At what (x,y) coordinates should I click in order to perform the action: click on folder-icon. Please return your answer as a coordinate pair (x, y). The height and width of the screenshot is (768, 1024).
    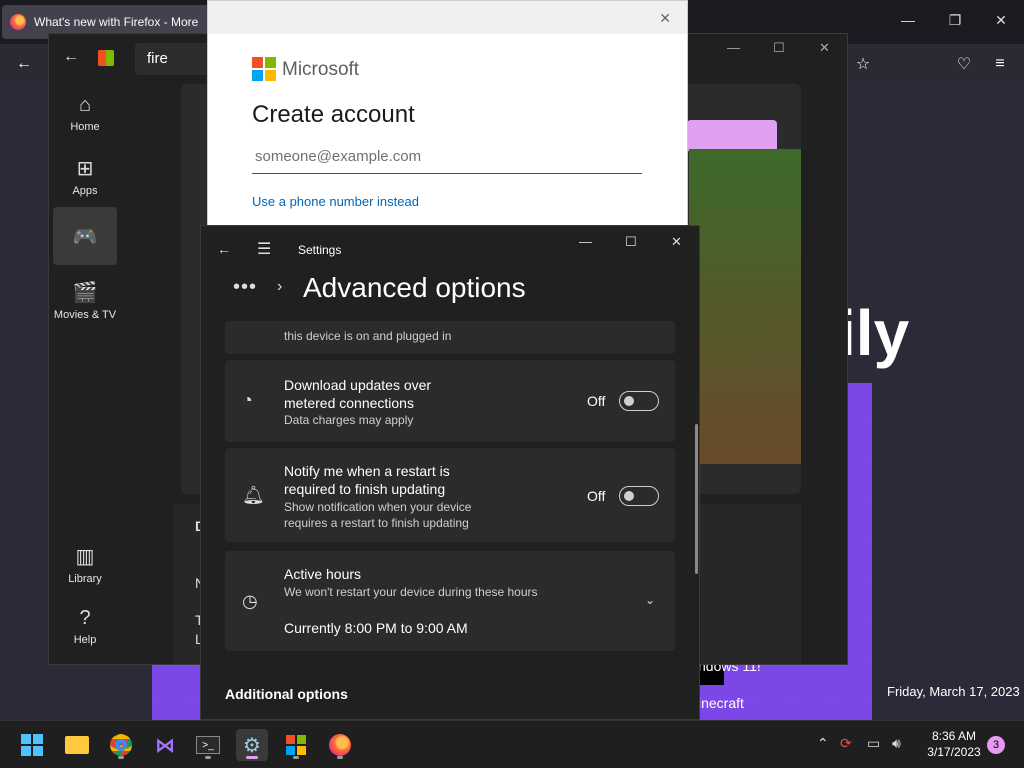
    Looking at the image, I should click on (77, 745).